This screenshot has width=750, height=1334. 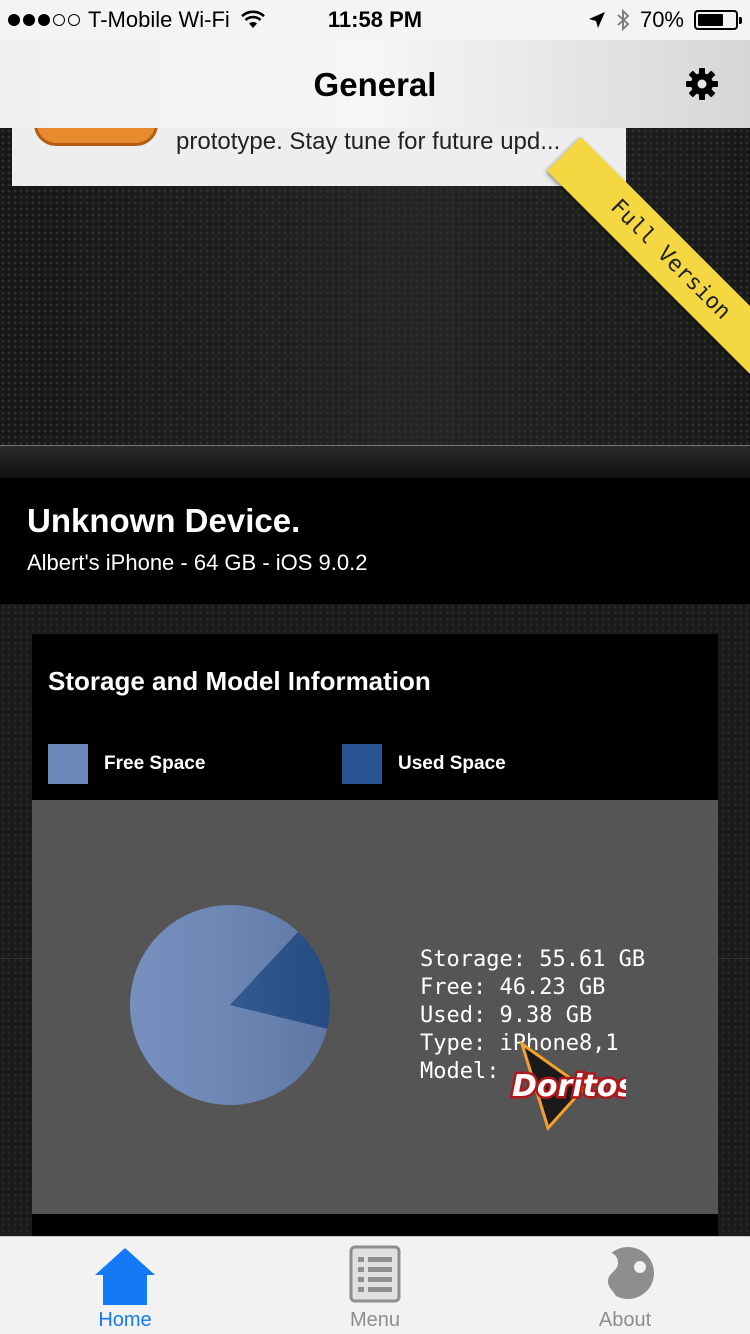 I want to click on signal-strength-icon, so click(x=44, y=20).